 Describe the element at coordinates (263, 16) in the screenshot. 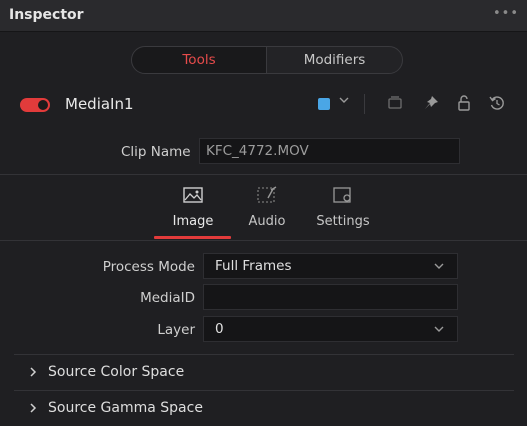

I see `inspector-titlebar: Inspector •••` at that location.